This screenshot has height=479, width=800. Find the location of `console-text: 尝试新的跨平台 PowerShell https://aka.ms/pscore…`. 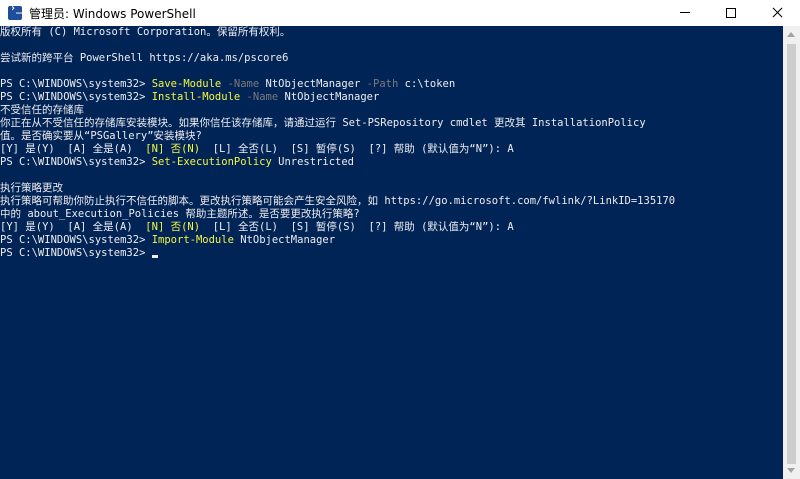

console-text: 尝试新的跨平台 PowerShell https://aka.ms/pscore… is located at coordinates (144, 58).